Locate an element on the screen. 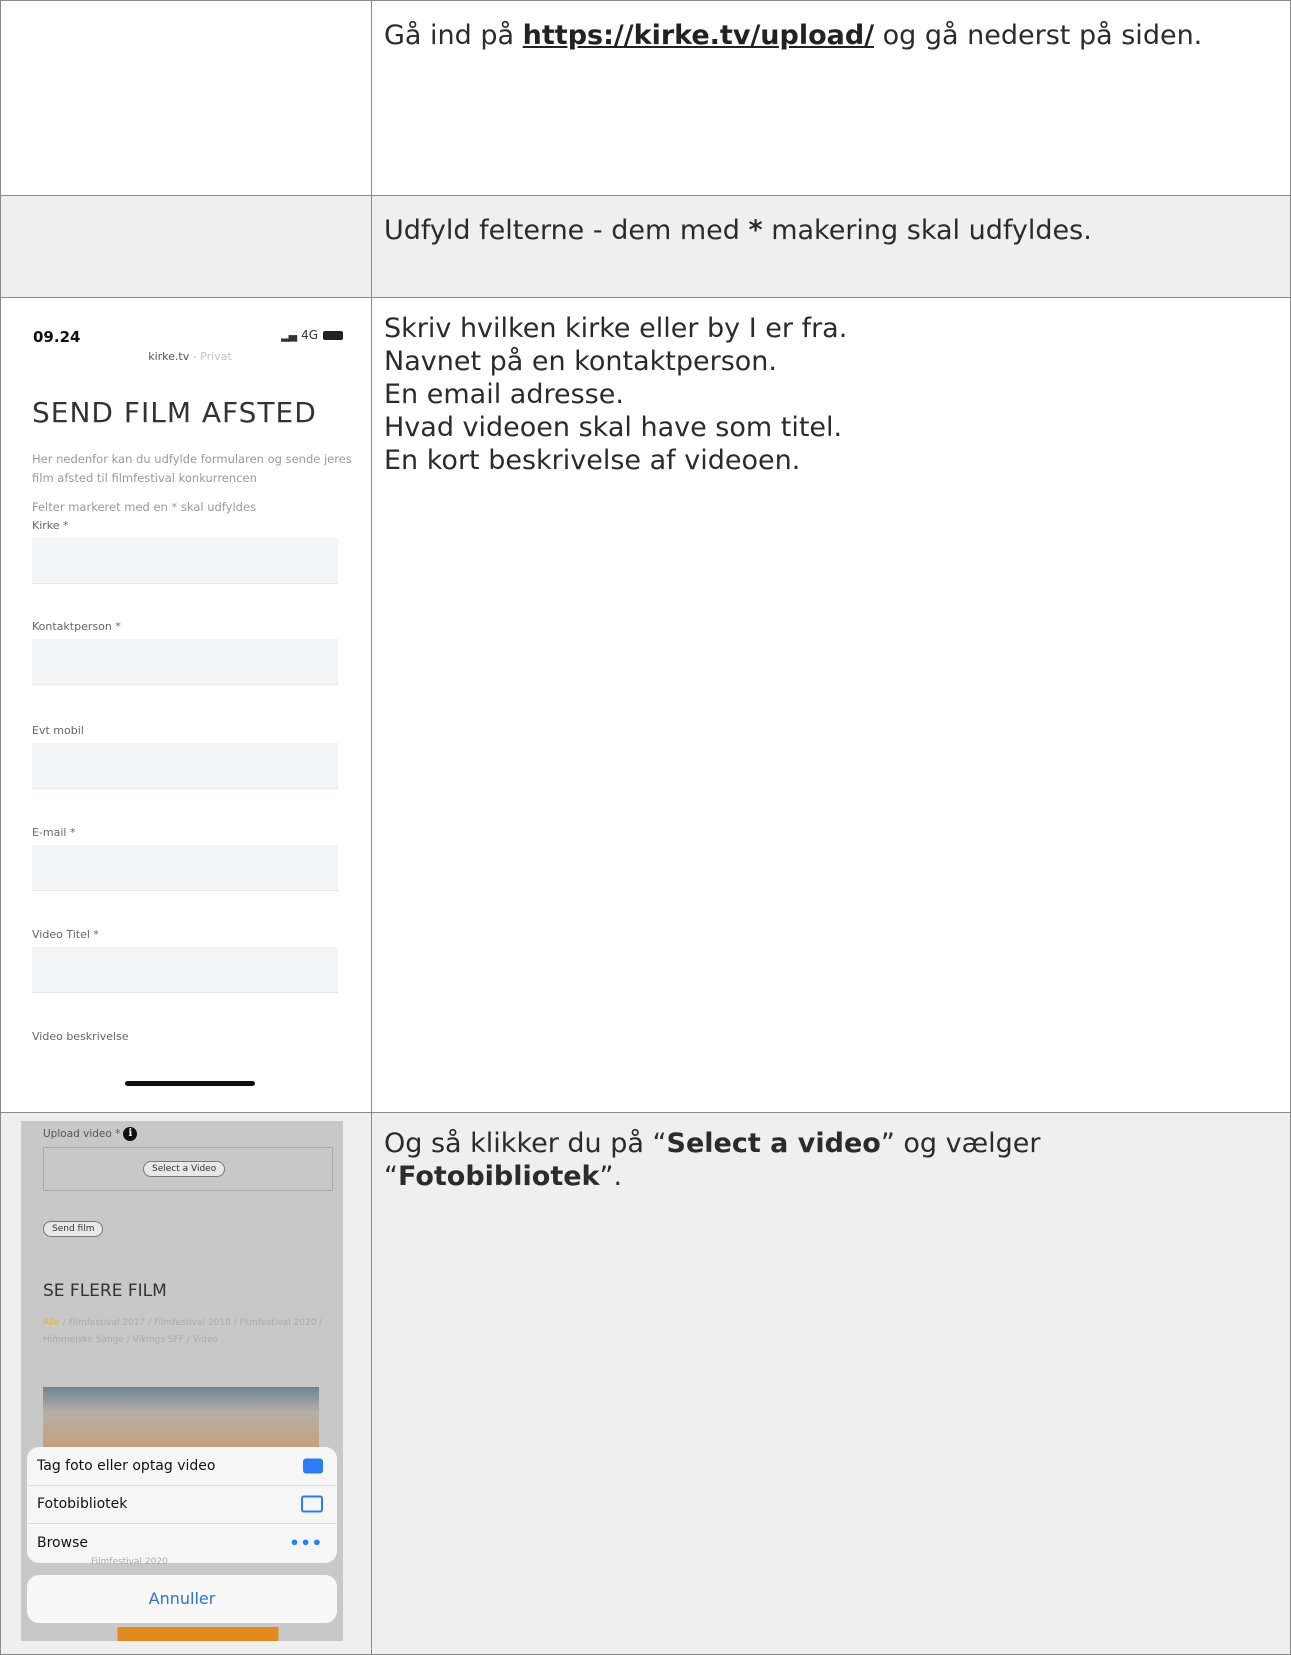  field-kirke: Kirke * is located at coordinates (185, 551).